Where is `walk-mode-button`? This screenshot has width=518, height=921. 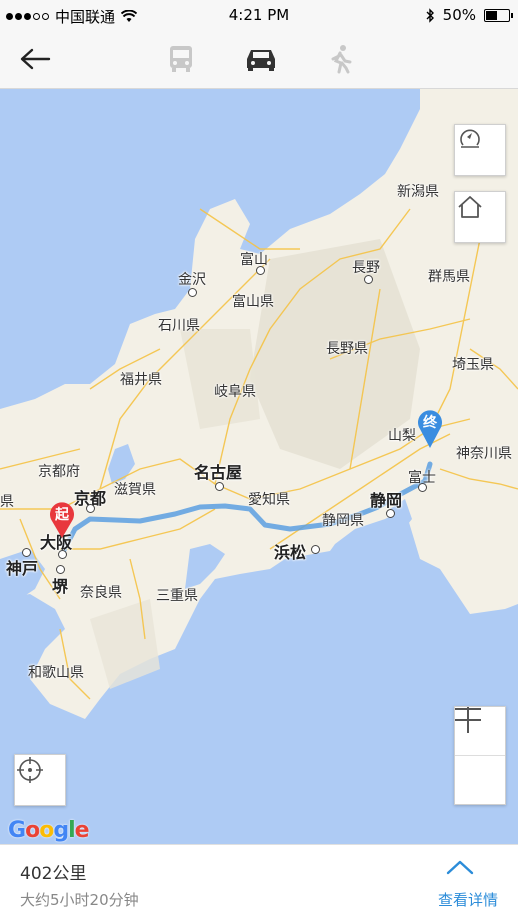
walk-mode-button is located at coordinates (341, 59).